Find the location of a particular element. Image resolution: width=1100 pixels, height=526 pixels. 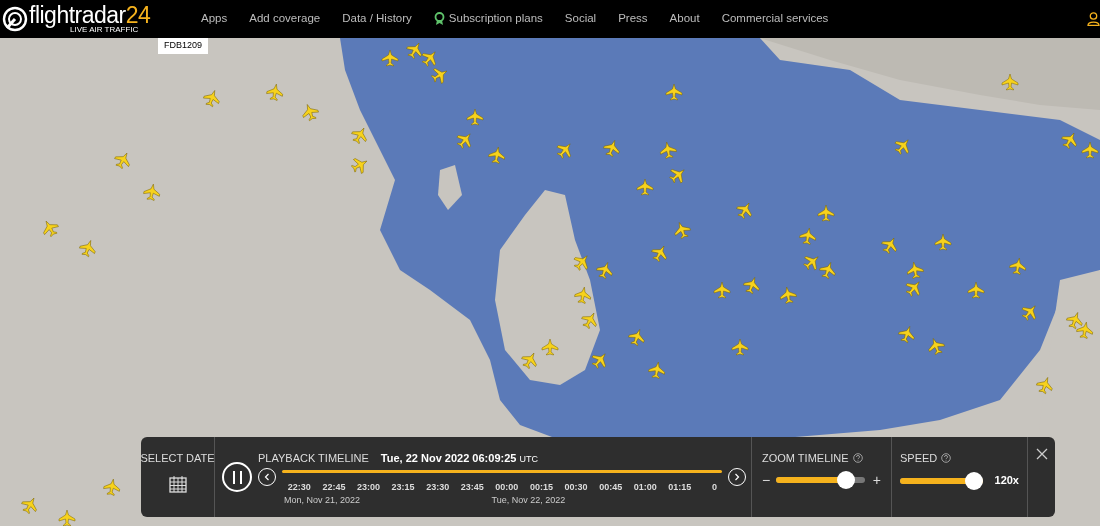

chevron-left-icon is located at coordinates (267, 477).